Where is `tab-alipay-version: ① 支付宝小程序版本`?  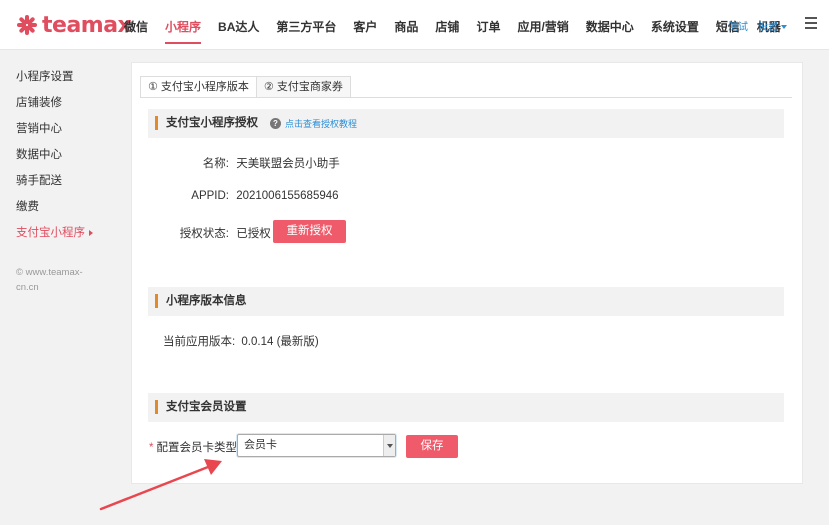
tab-alipay-version: ① 支付宝小程序版本 is located at coordinates (198, 87).